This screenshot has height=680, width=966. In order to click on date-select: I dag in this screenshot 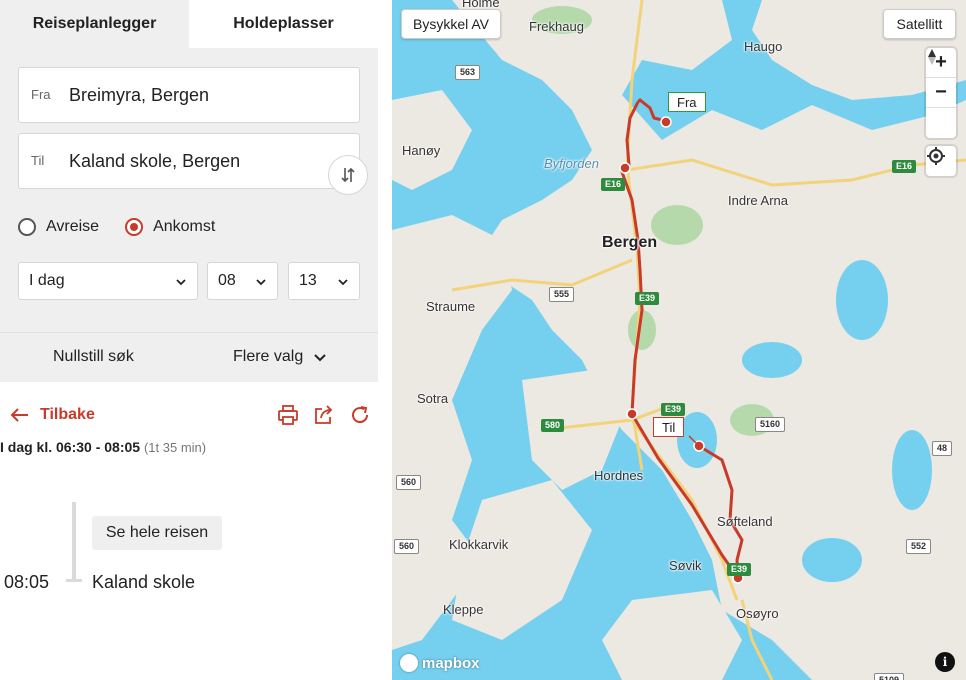, I will do `click(108, 281)`.